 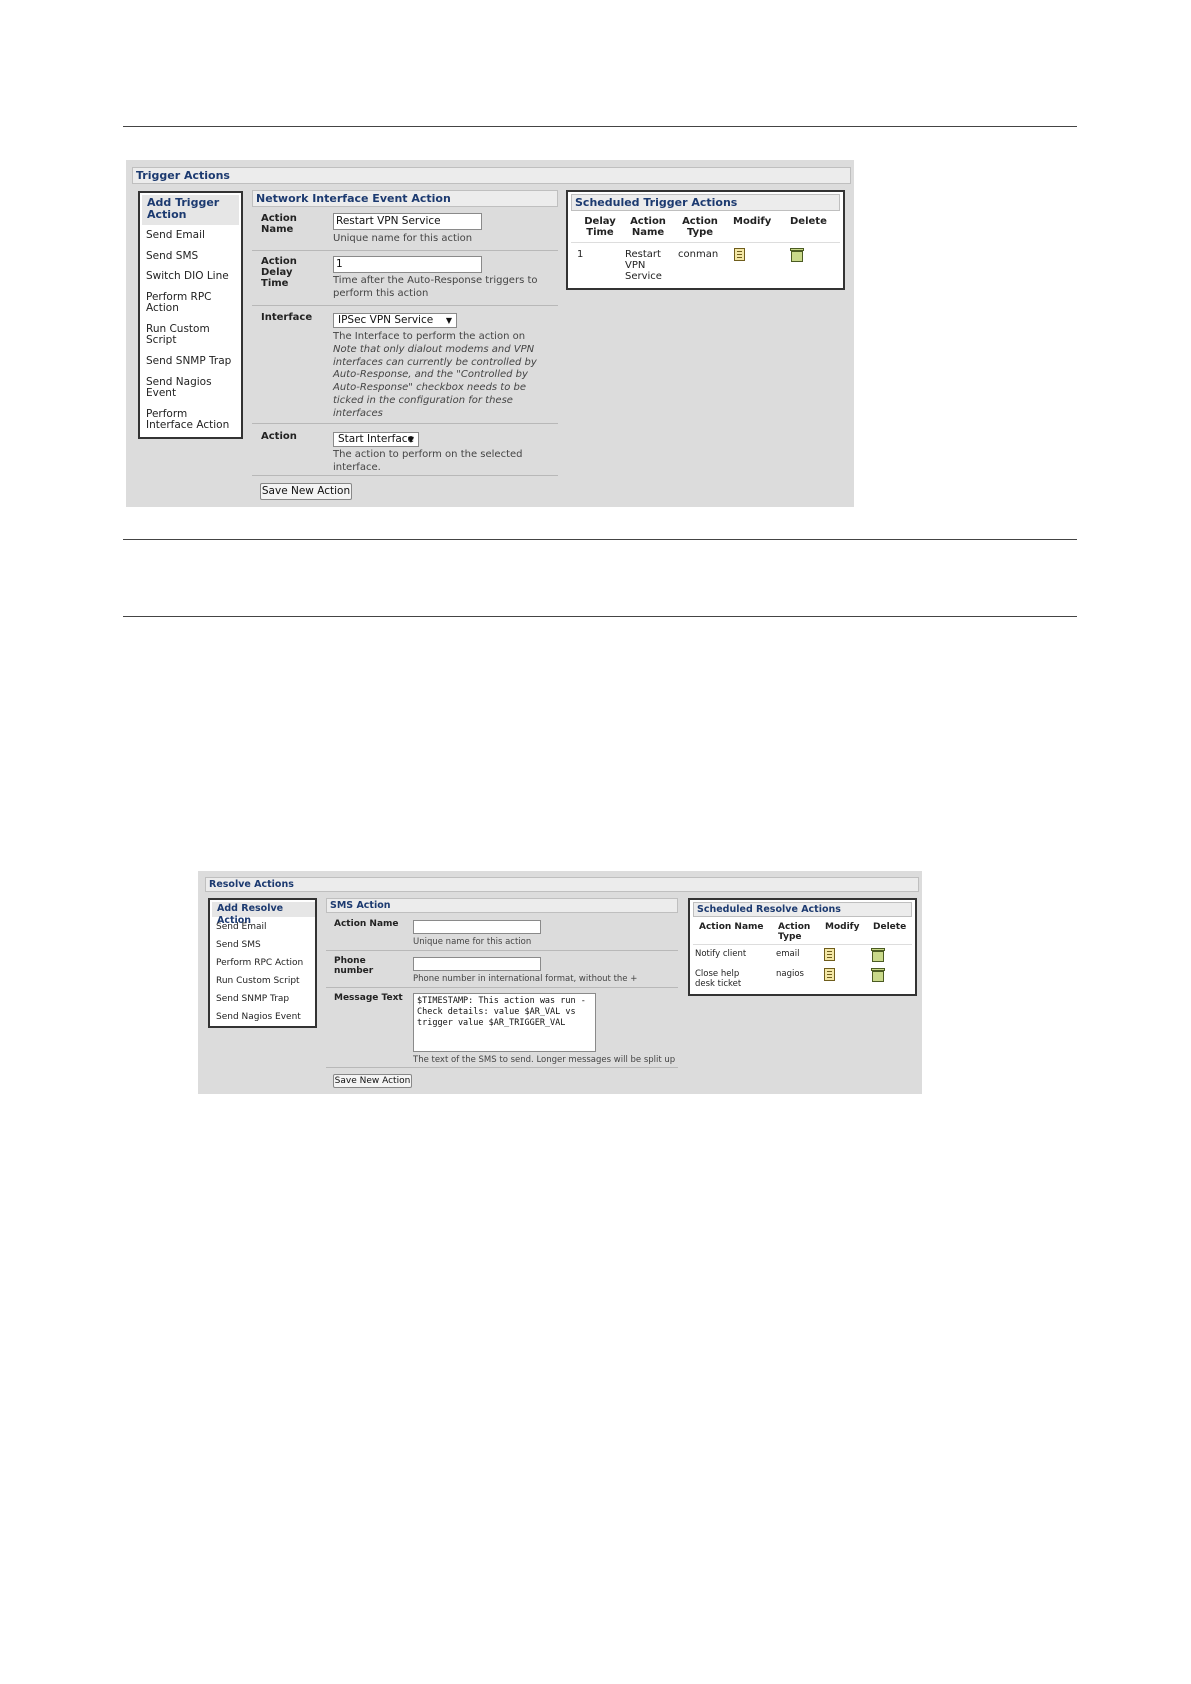 I want to click on row-1-action-name: Restart VPN Service, so click(x=643, y=265).